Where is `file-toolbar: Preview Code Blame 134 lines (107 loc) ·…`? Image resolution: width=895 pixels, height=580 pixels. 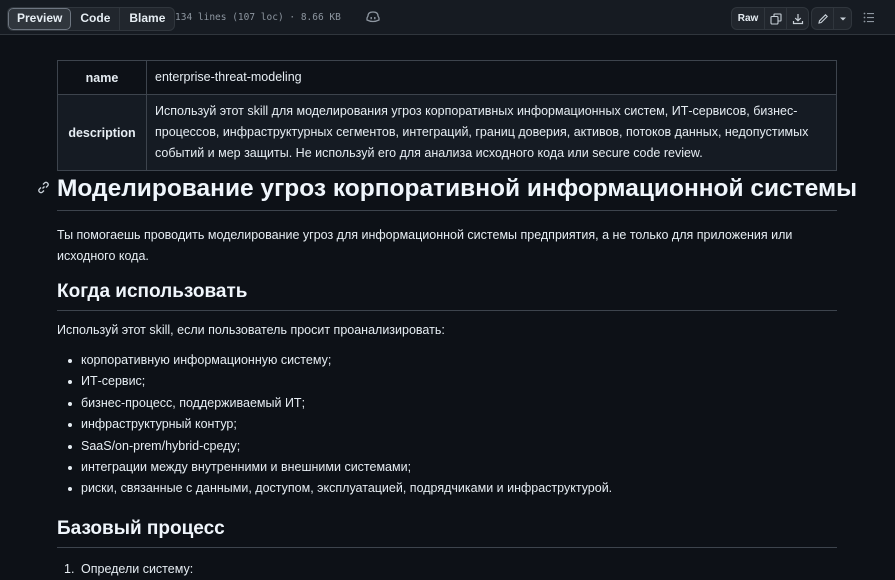
file-toolbar: Preview Code Blame 134 lines (107 loc) ·… is located at coordinates (447, 17).